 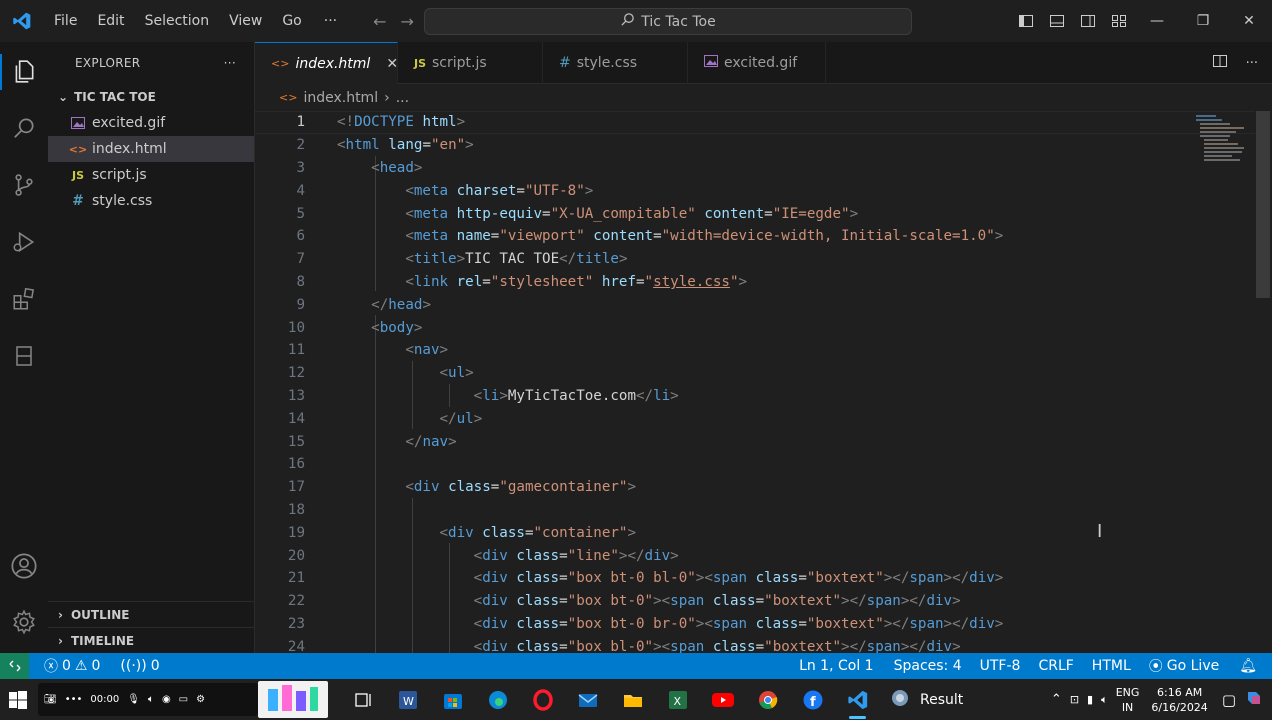 What do you see at coordinates (177, 21) in the screenshot?
I see `menu-selection: Selection` at bounding box center [177, 21].